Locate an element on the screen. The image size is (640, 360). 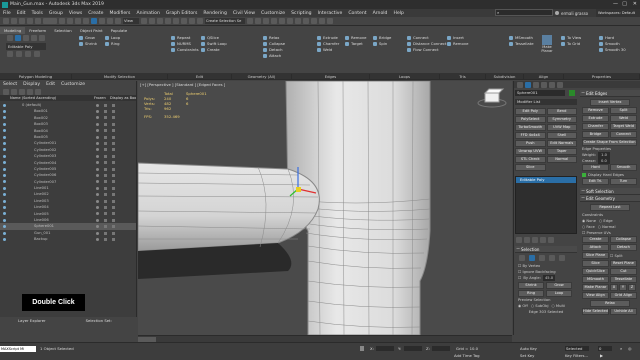
element-level-icon is located at coordinates (562, 258).